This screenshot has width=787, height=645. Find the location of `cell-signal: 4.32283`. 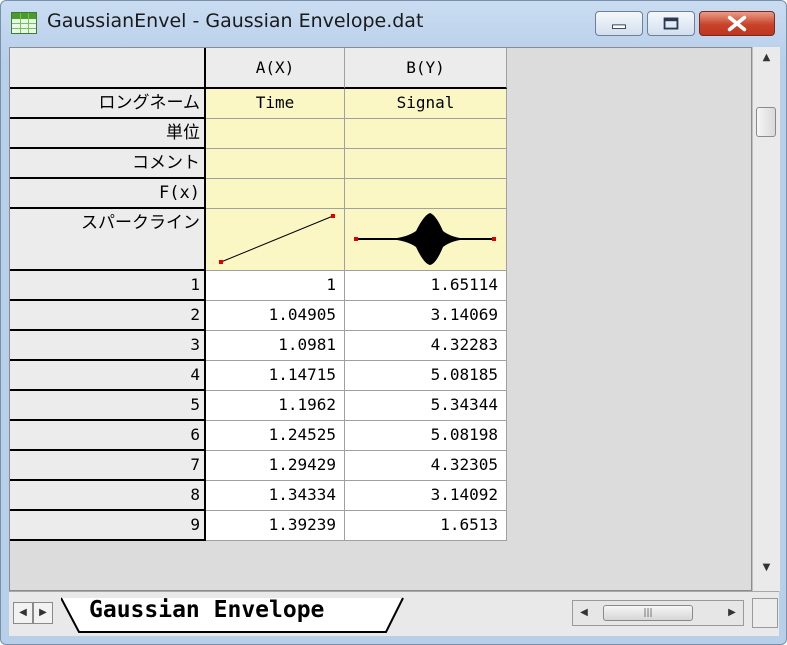

cell-signal: 4.32283 is located at coordinates (426, 346).